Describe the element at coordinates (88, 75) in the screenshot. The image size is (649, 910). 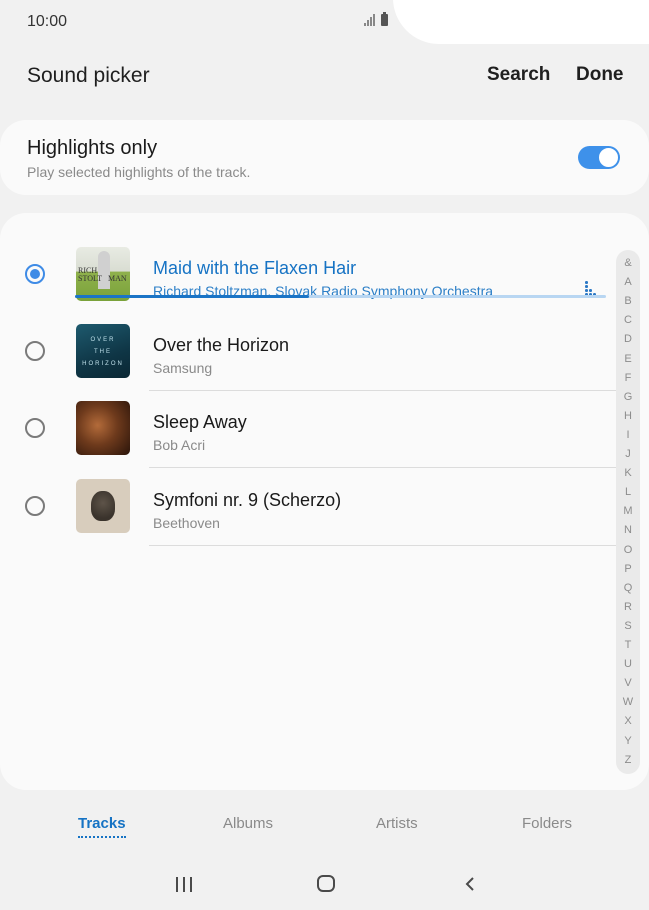
I see `page-title: Sound picker` at that location.